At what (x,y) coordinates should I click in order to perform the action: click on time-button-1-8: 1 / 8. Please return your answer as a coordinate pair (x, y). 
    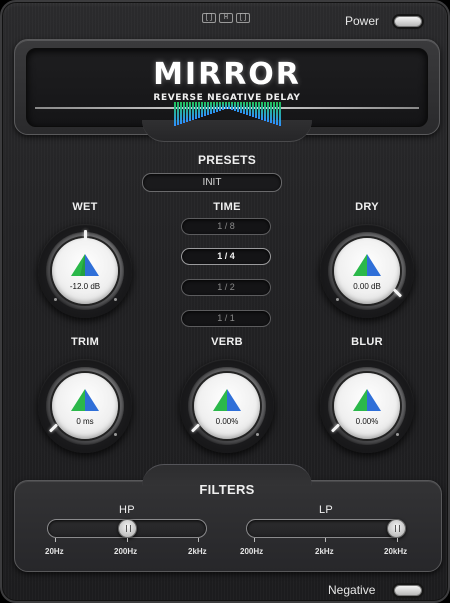
    Looking at the image, I should click on (226, 226).